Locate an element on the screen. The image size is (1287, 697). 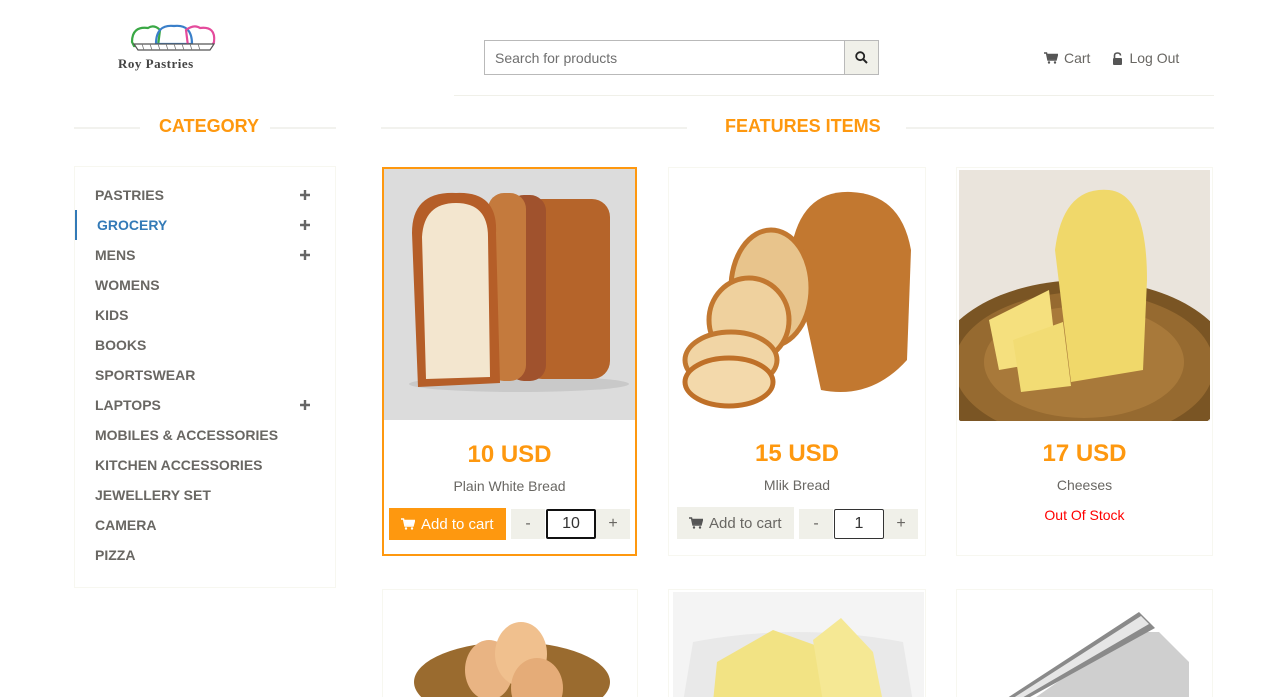
butter-image is located at coordinates (798, 657).